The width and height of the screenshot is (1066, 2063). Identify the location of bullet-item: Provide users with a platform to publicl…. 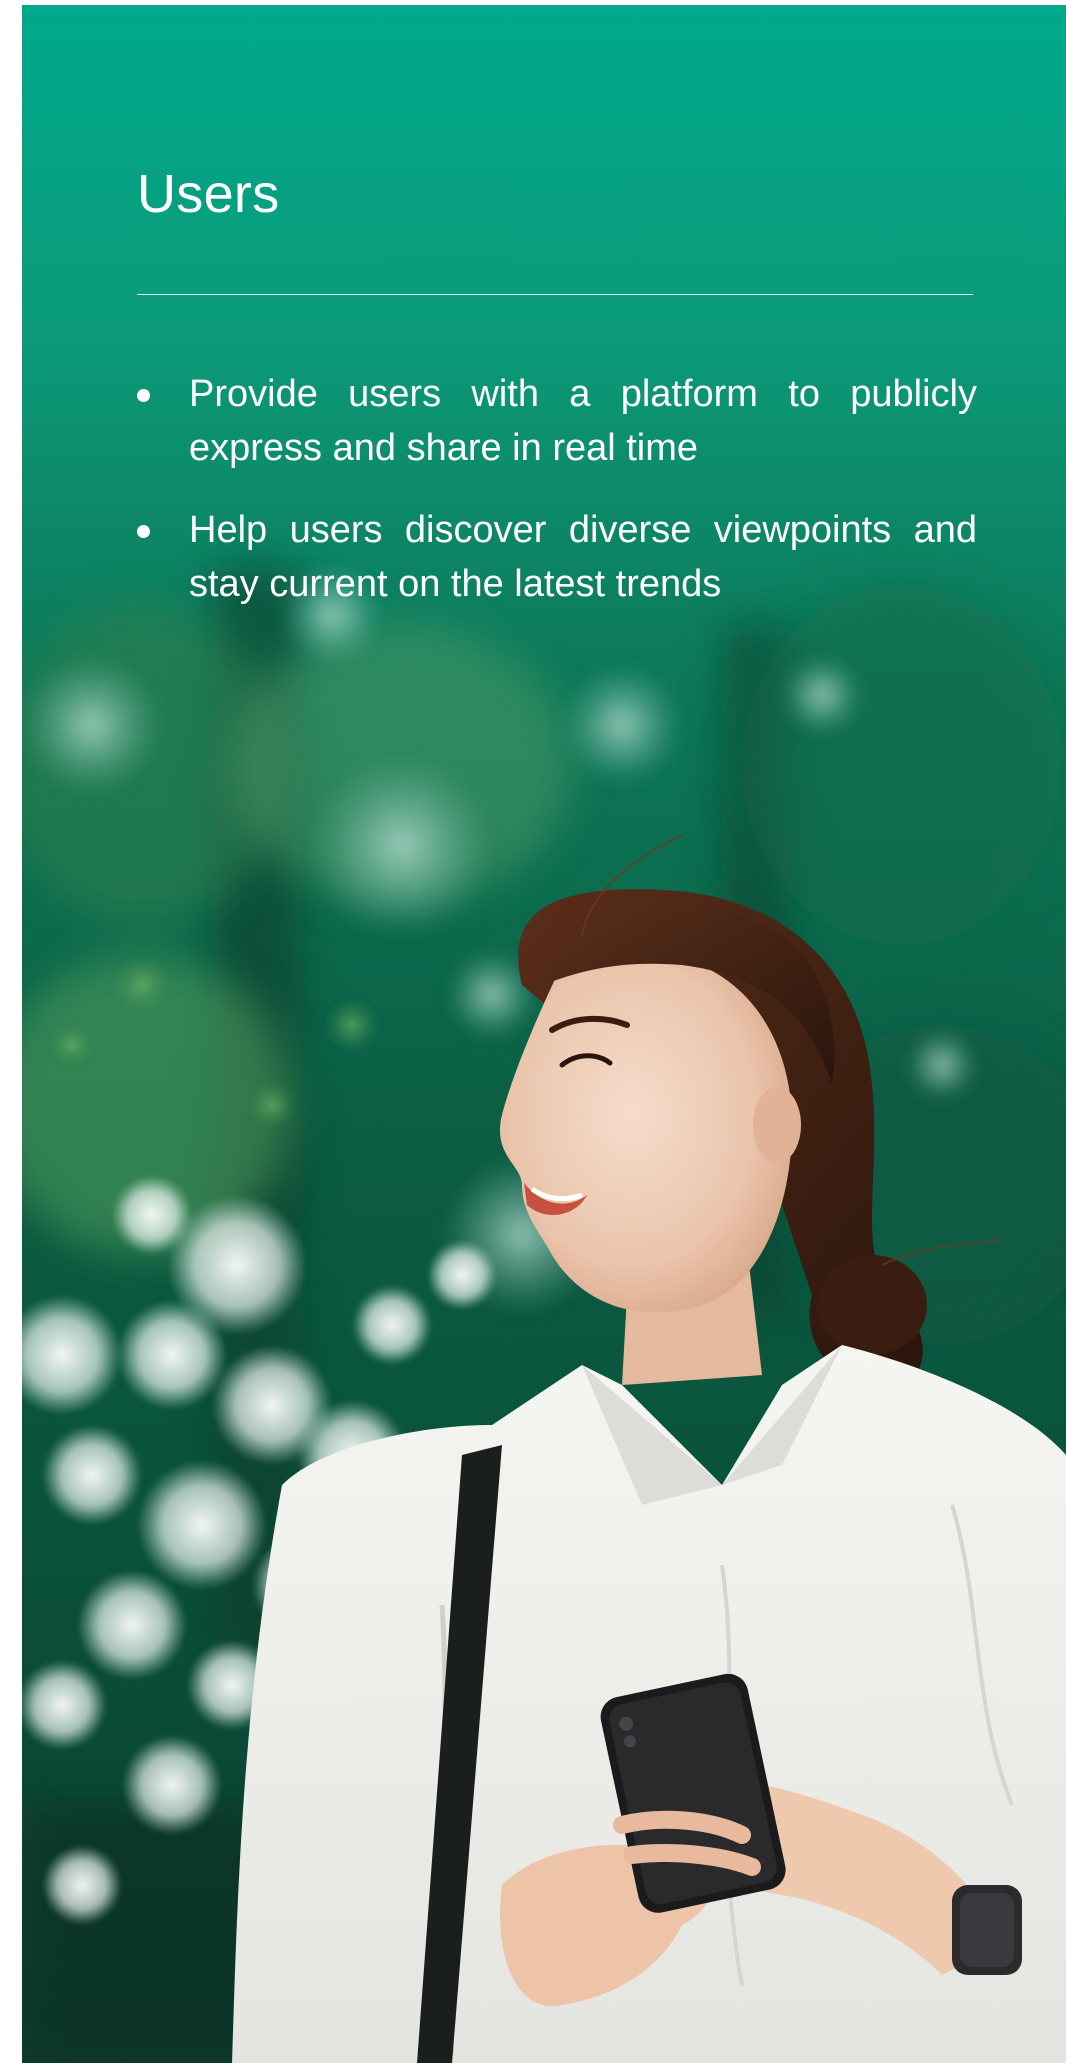
(557, 421).